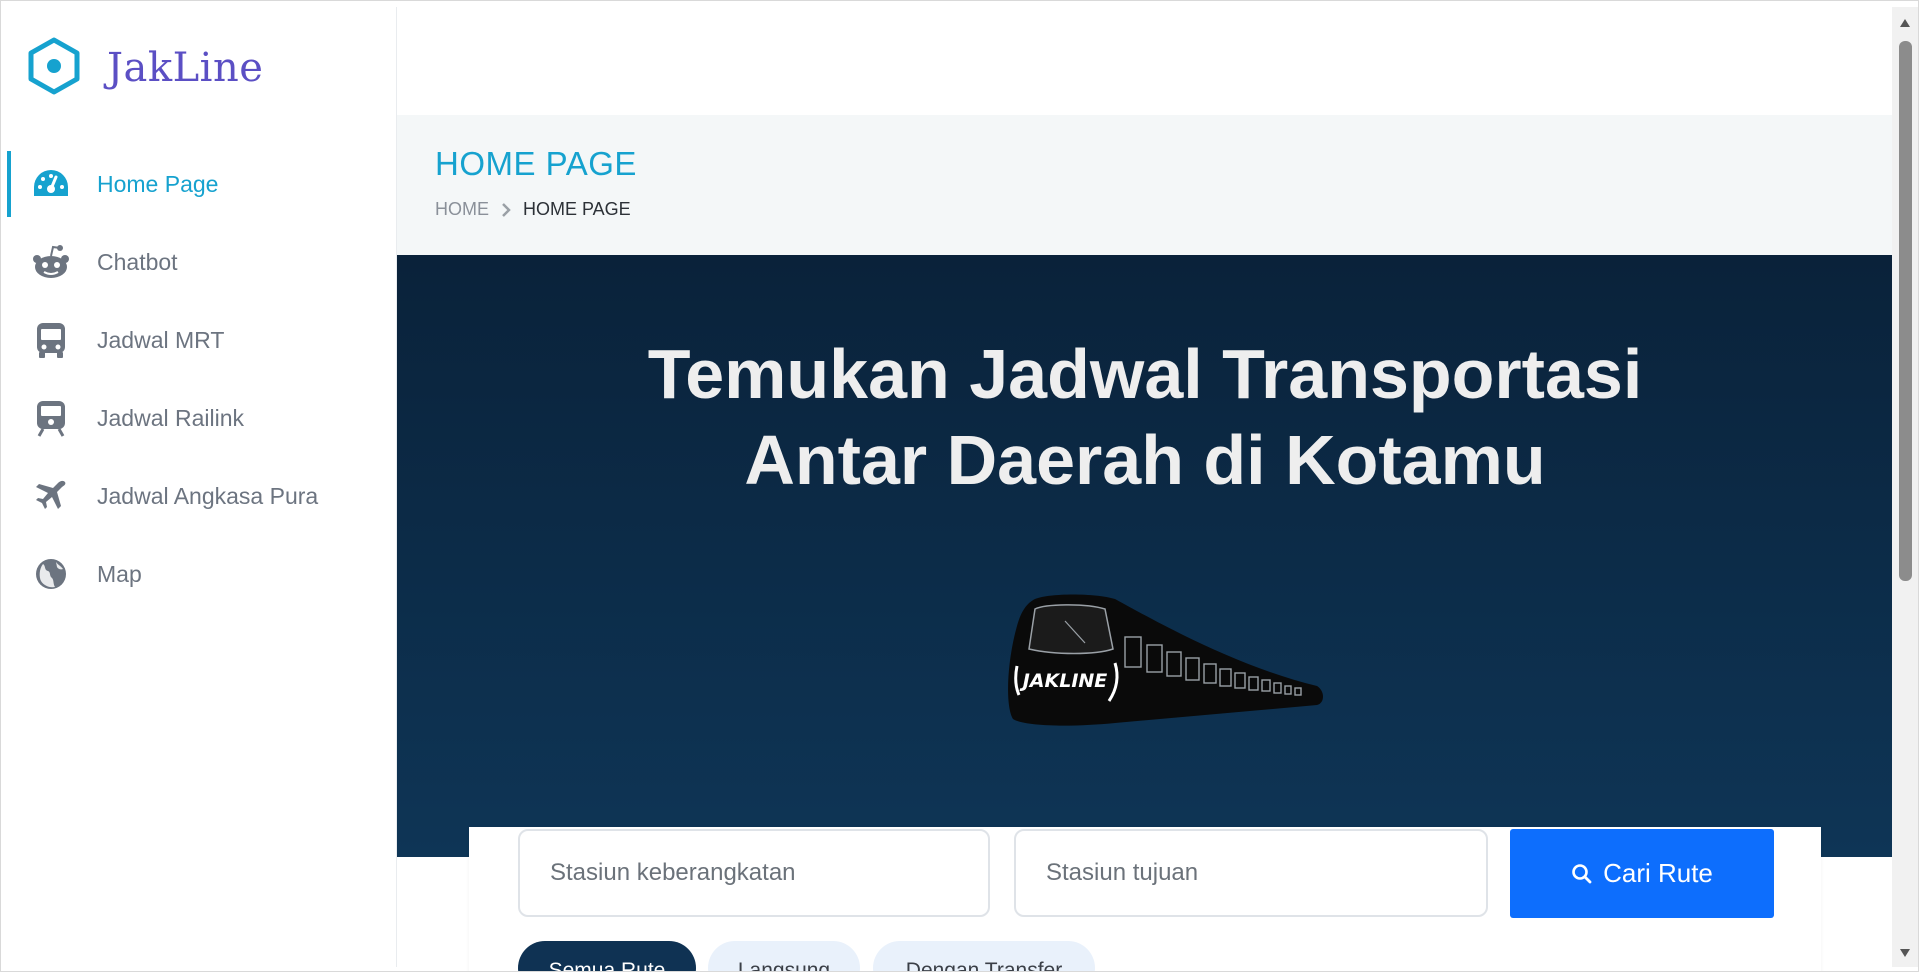 This screenshot has height=972, width=1919. Describe the element at coordinates (158, 183) in the screenshot. I see `sidebar-item-label: Home Page` at that location.